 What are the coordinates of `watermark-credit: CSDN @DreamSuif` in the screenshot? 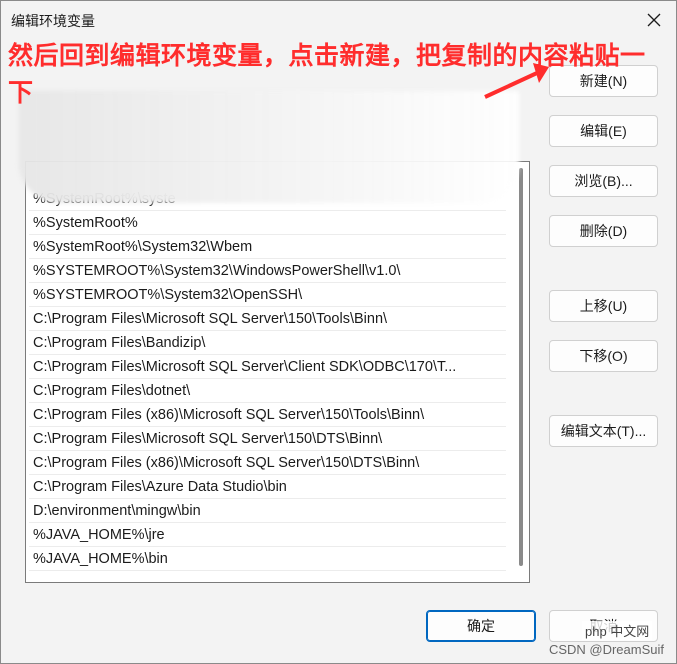 It's located at (606, 649).